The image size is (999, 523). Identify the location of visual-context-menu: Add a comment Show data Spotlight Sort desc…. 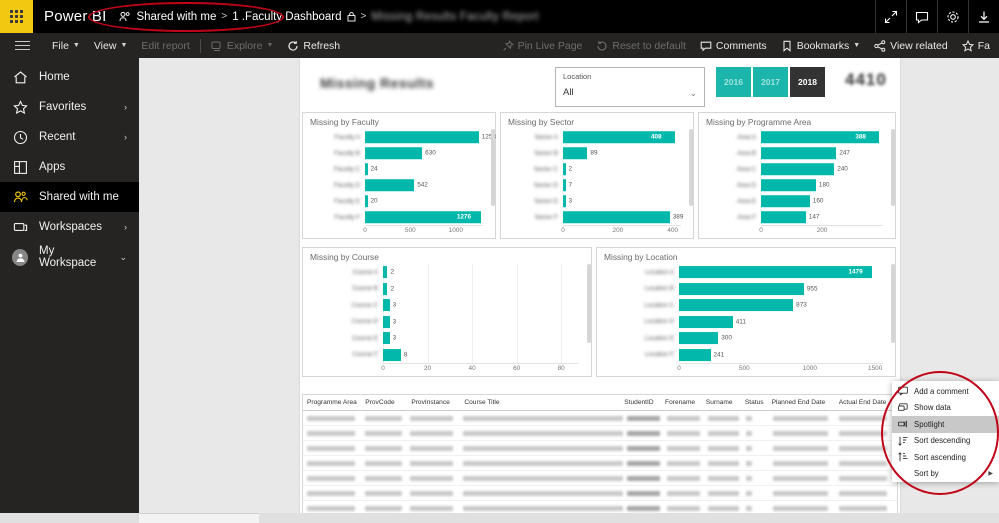
(945, 431).